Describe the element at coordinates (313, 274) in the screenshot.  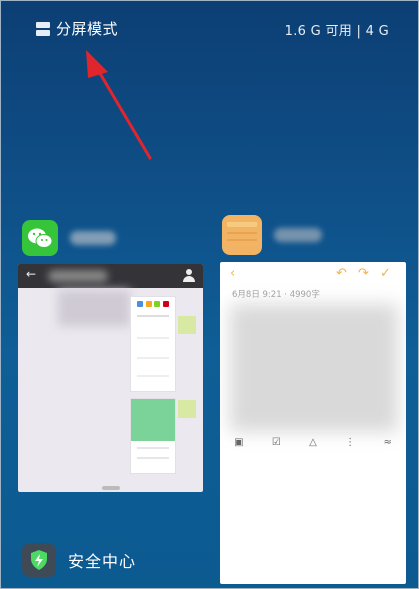
I see `notes-toolbar: ‹ ↶ ↷ ✓` at that location.